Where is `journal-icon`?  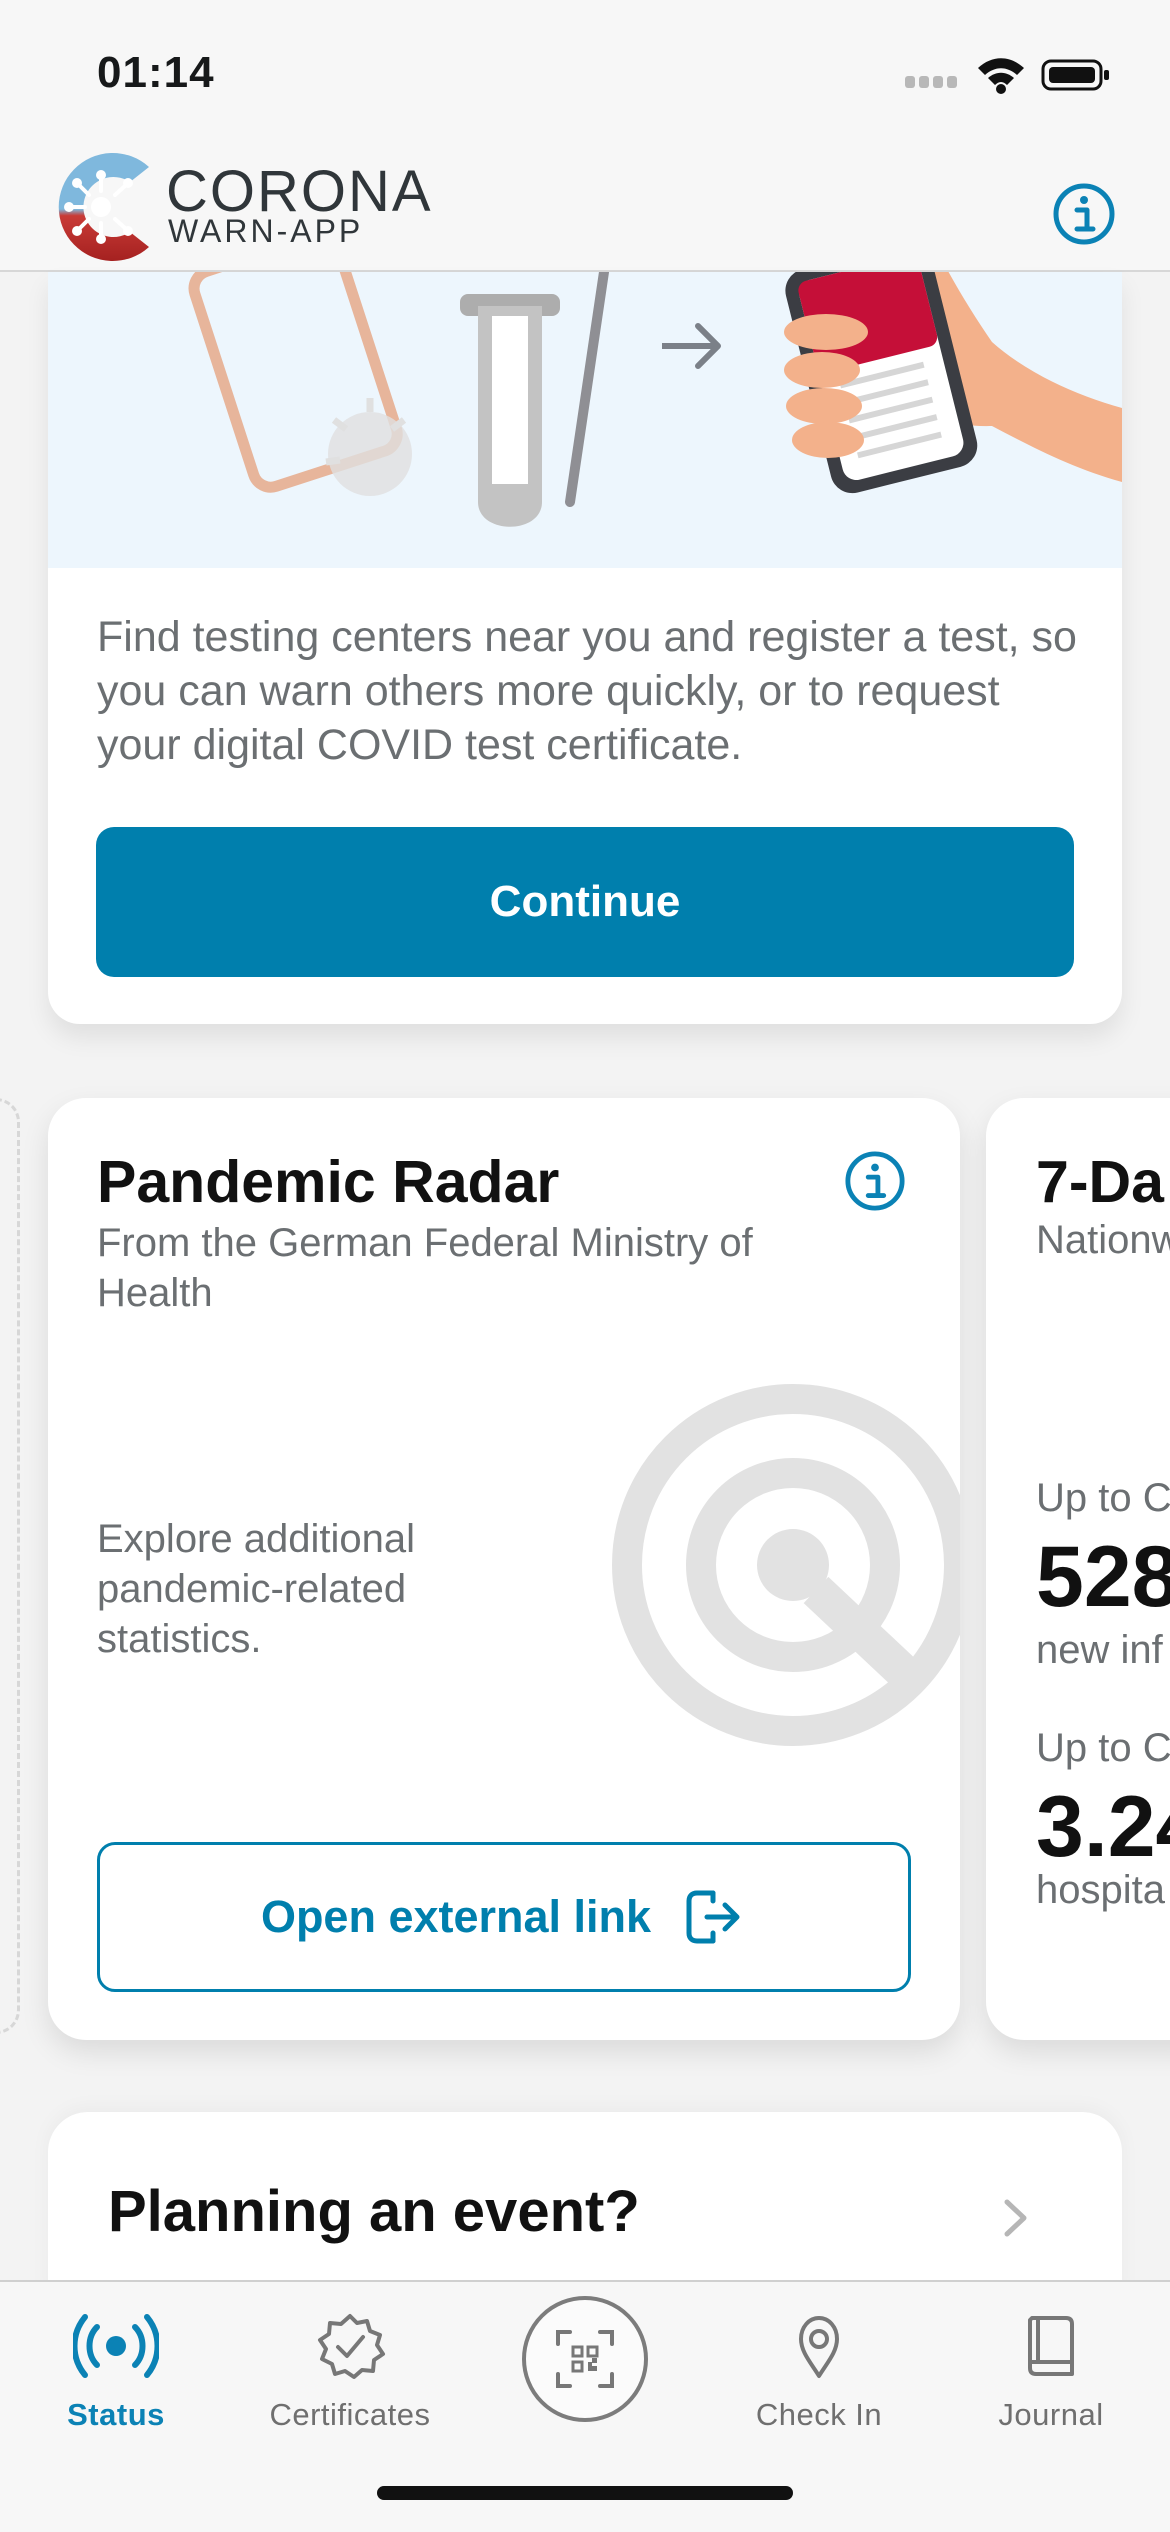 journal-icon is located at coordinates (1051, 2346).